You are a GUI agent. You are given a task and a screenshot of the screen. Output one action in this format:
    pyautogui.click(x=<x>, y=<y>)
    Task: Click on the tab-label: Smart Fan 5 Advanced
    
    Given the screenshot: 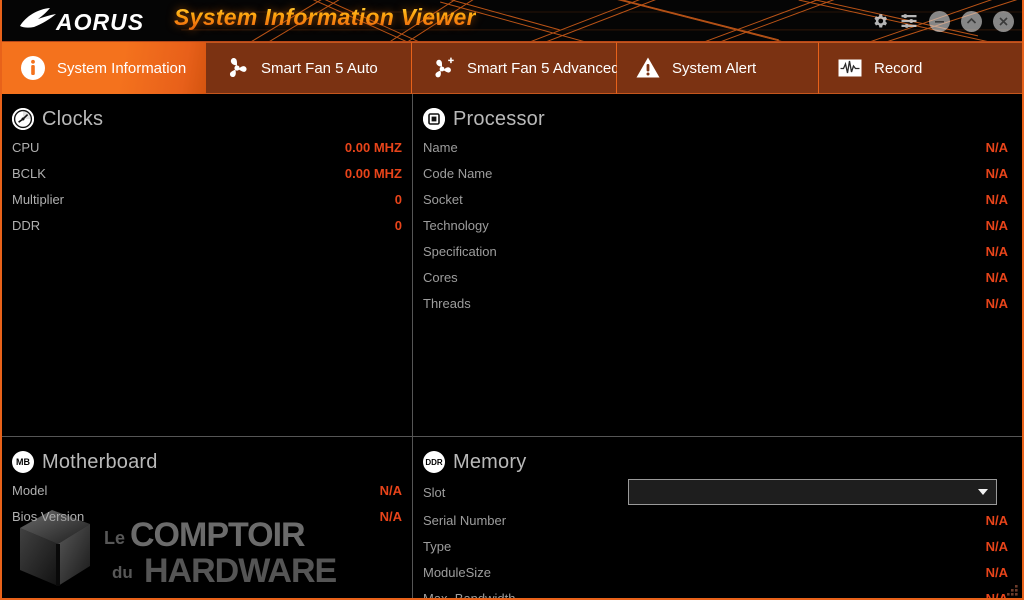 What is the action you would take?
    pyautogui.click(x=543, y=68)
    